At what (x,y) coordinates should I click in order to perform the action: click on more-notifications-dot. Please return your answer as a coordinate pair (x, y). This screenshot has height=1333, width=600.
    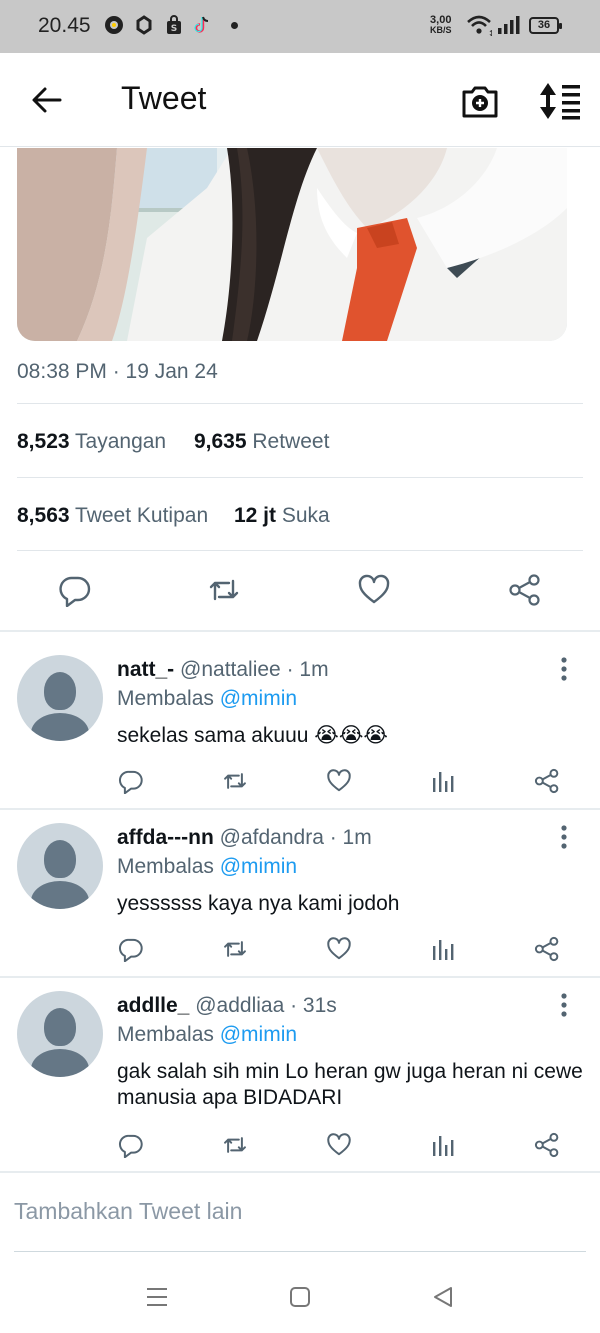
    Looking at the image, I should click on (234, 25).